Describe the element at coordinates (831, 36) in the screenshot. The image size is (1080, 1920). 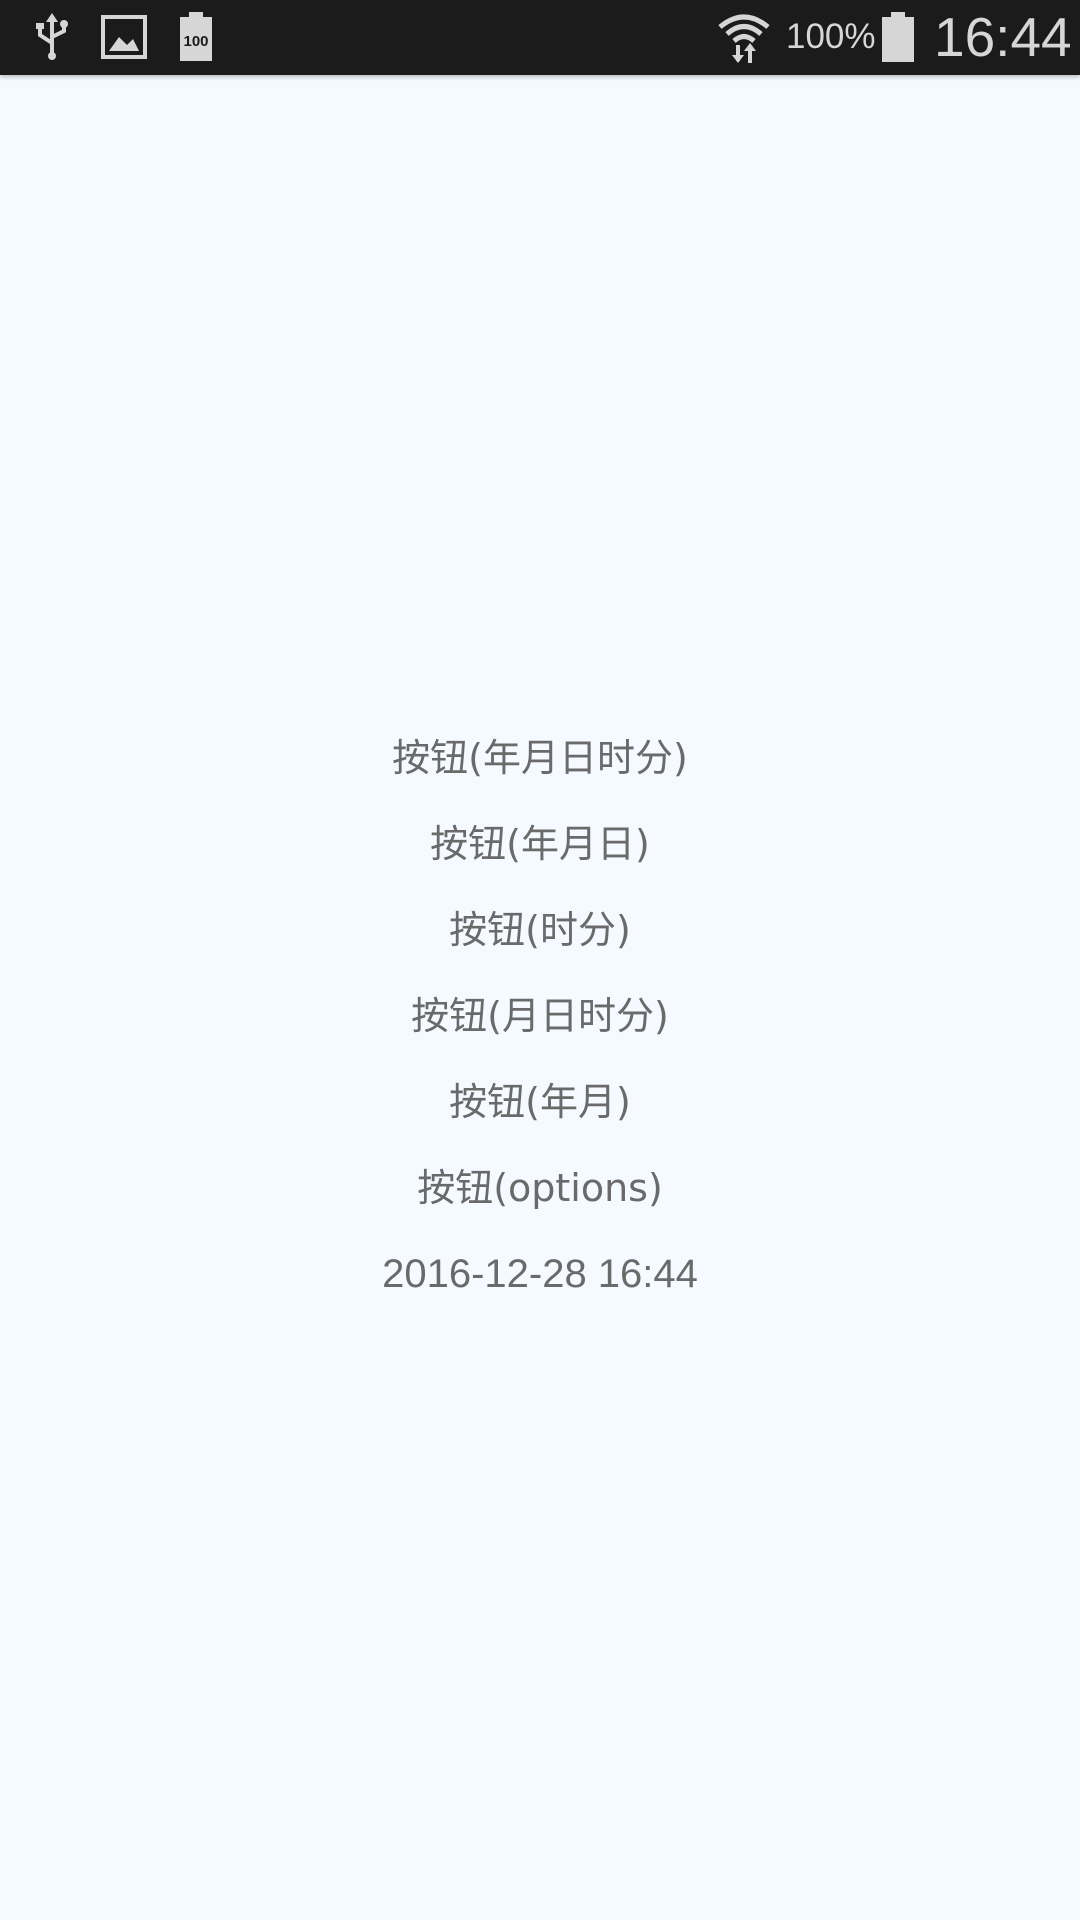
I see `battery-percent: 100%` at that location.